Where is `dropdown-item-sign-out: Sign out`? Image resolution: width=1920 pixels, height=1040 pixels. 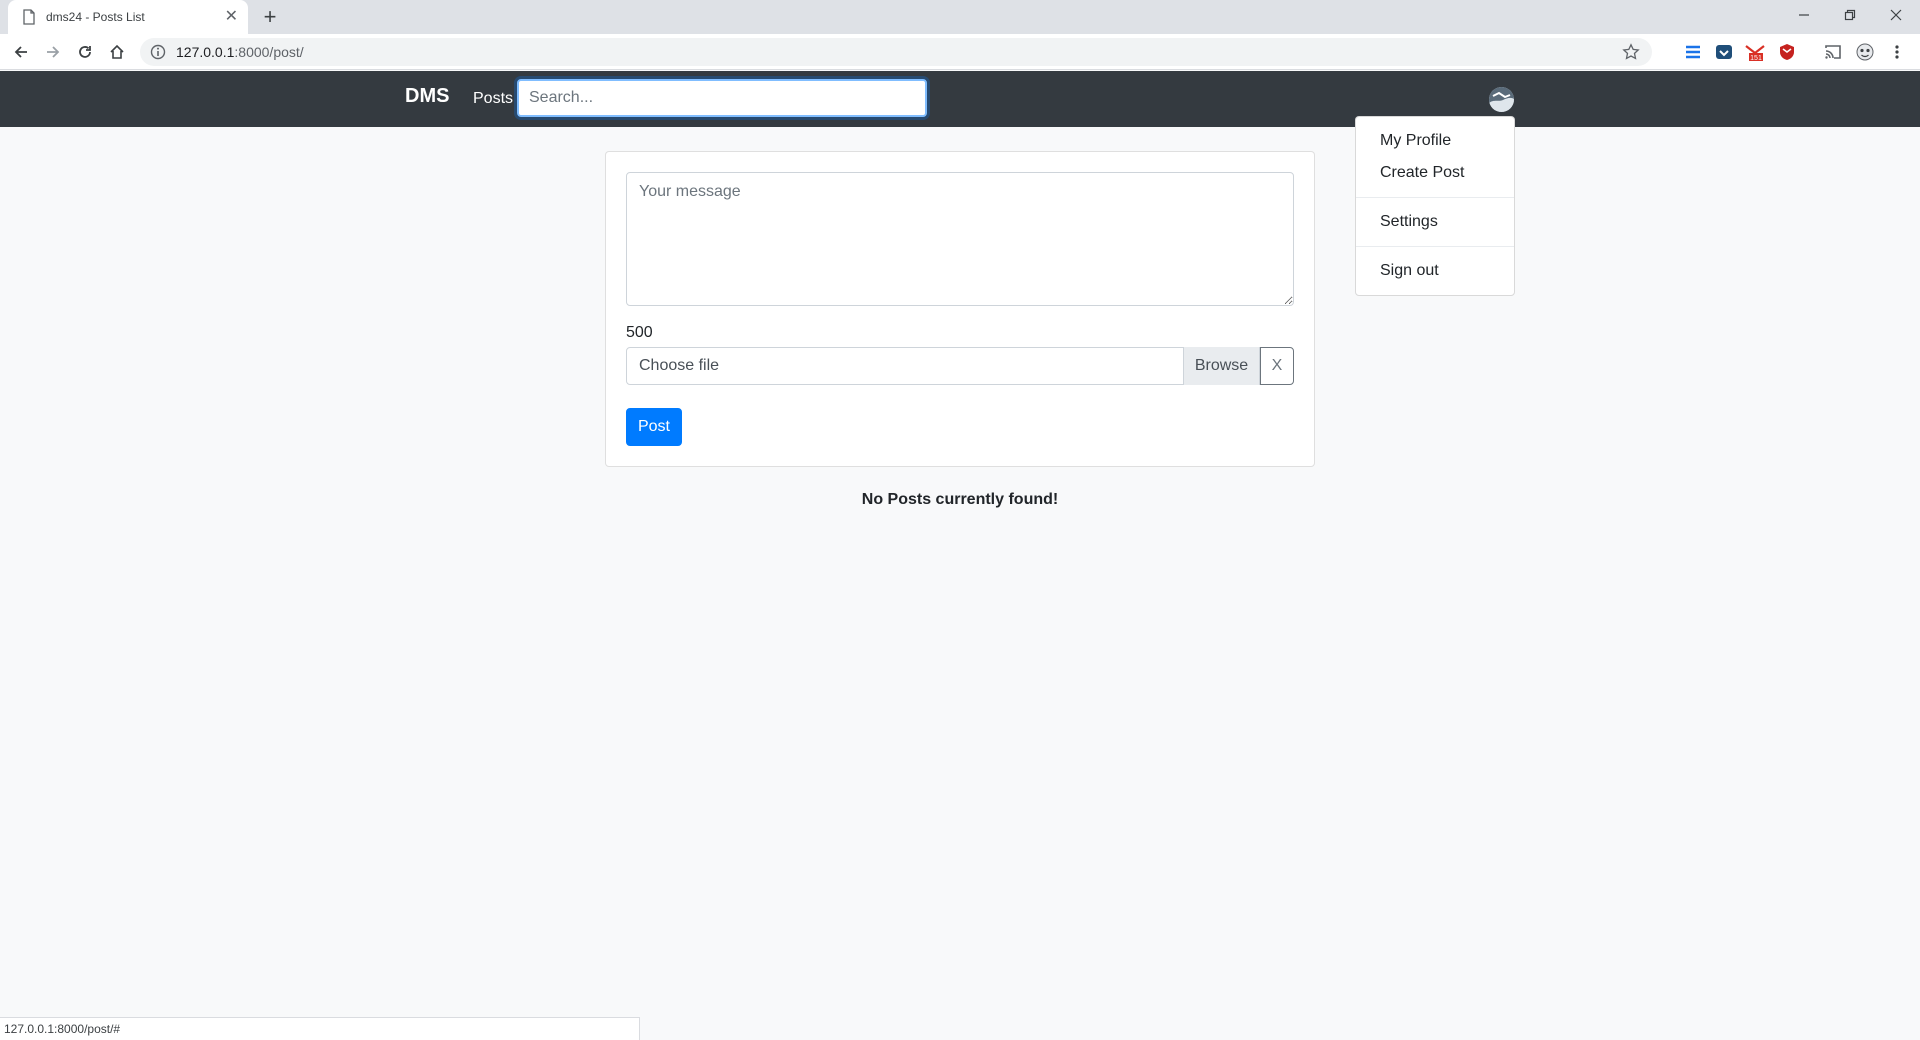
dropdown-item-sign-out: Sign out is located at coordinates (1435, 271).